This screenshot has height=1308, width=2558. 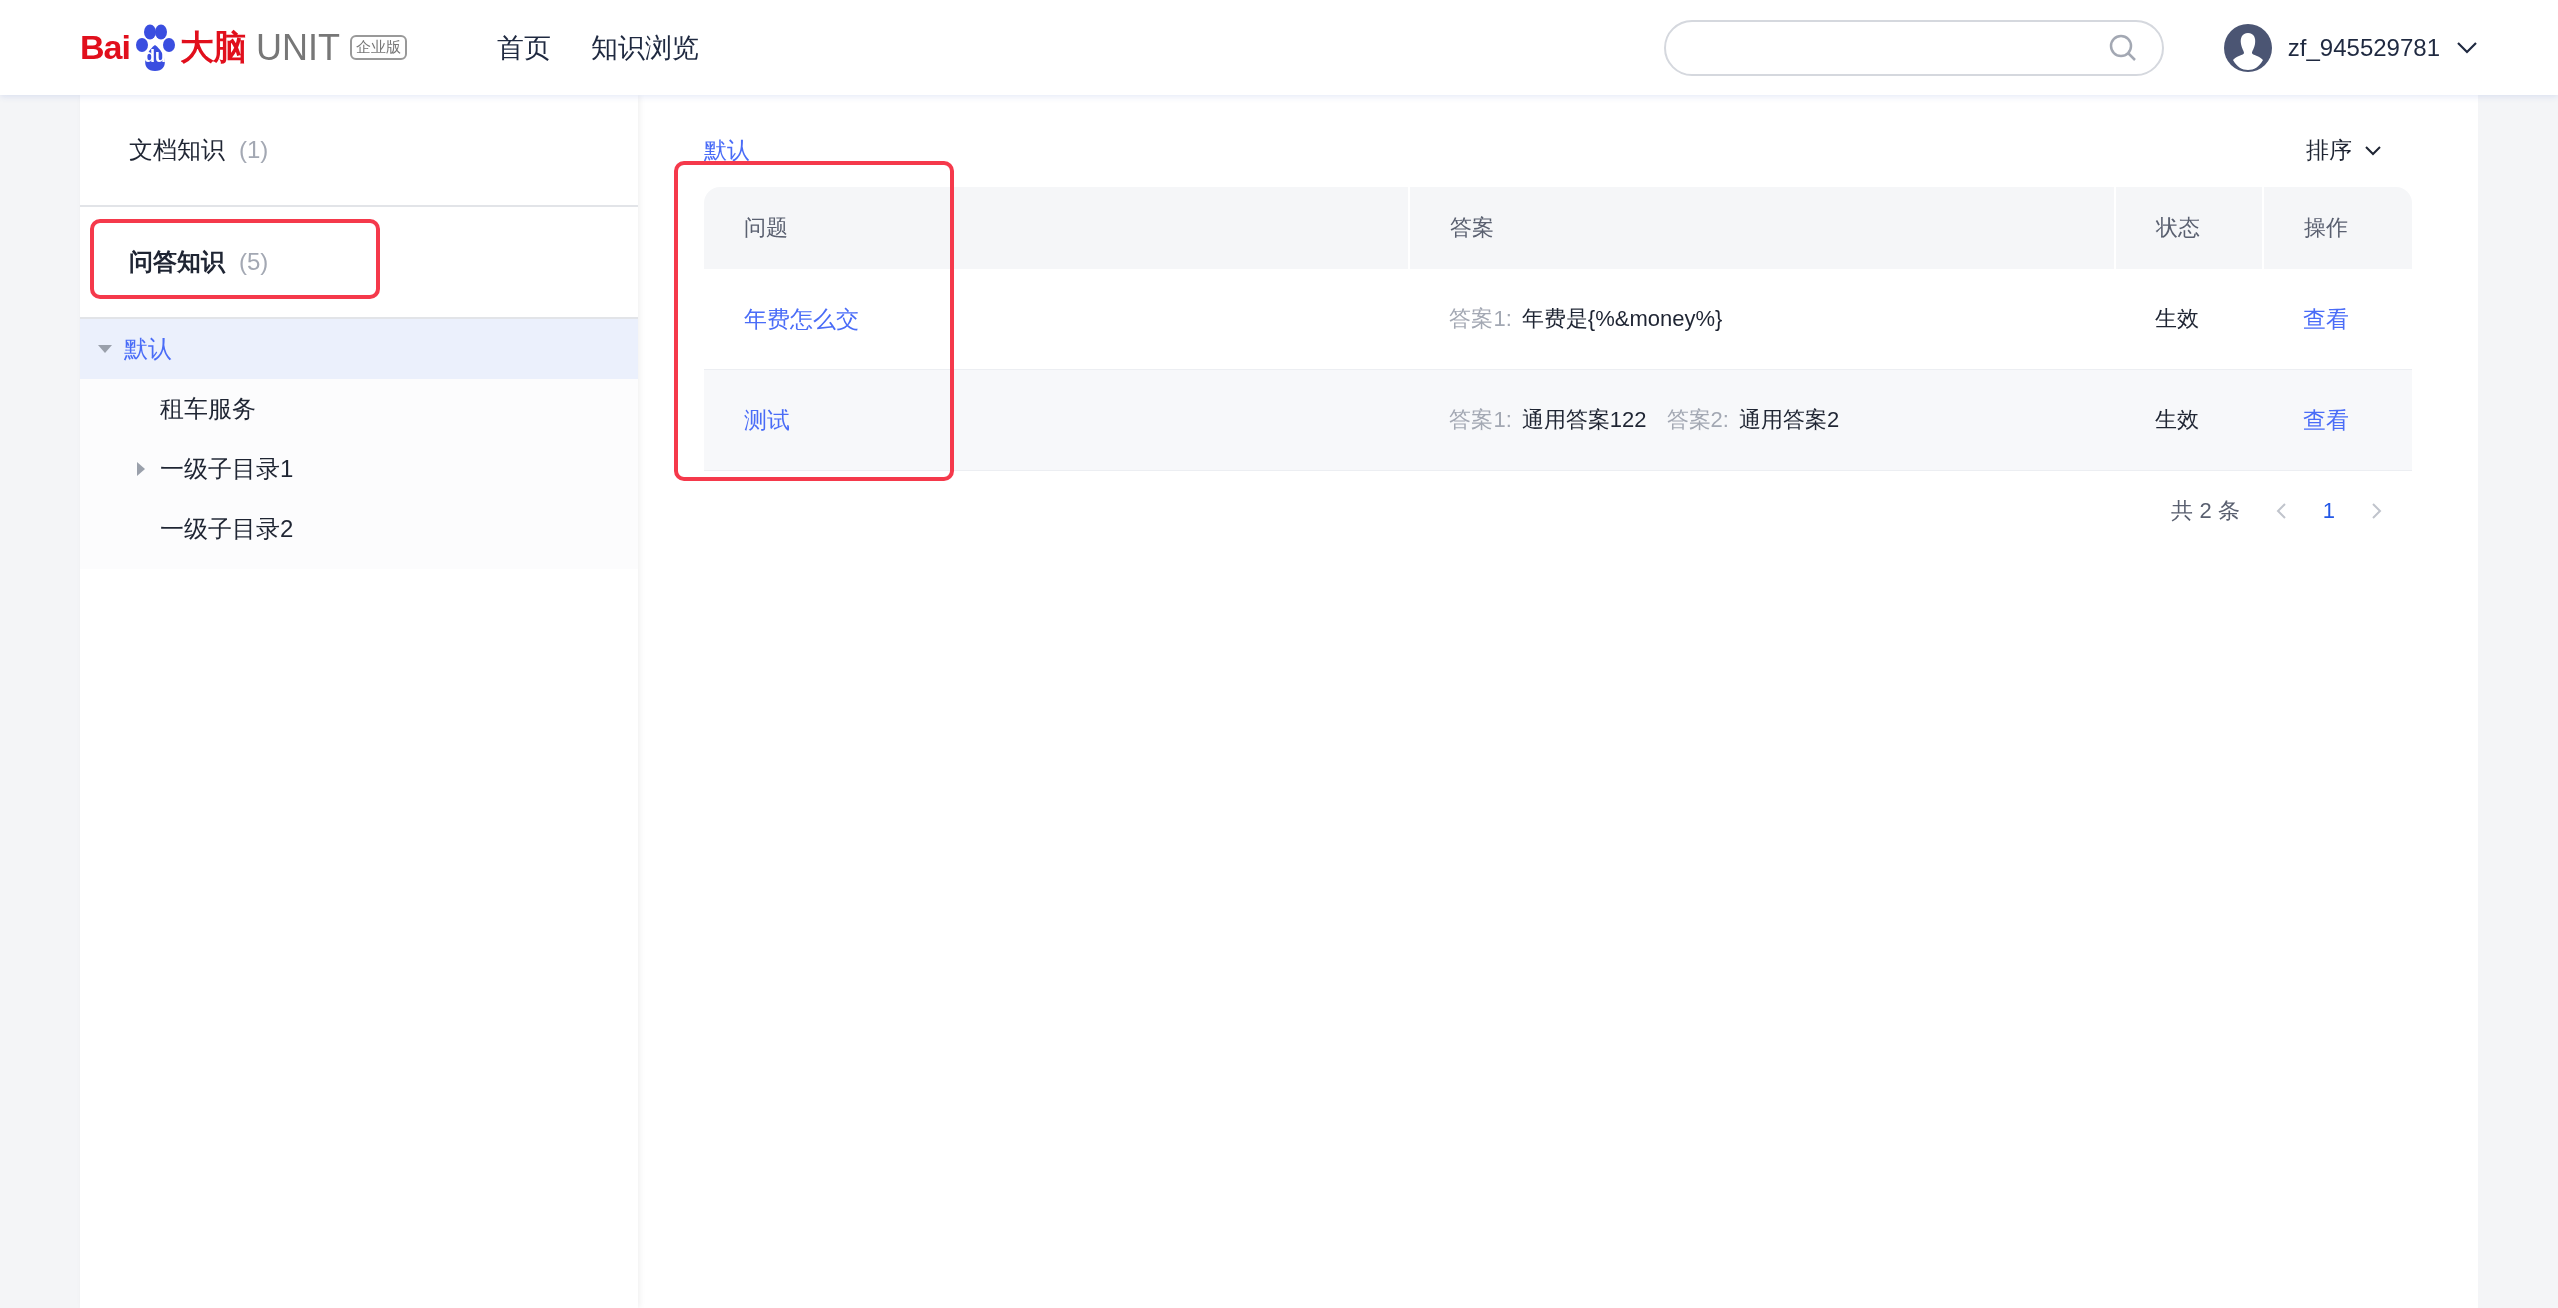 I want to click on column-header: 状态, so click(x=2189, y=228).